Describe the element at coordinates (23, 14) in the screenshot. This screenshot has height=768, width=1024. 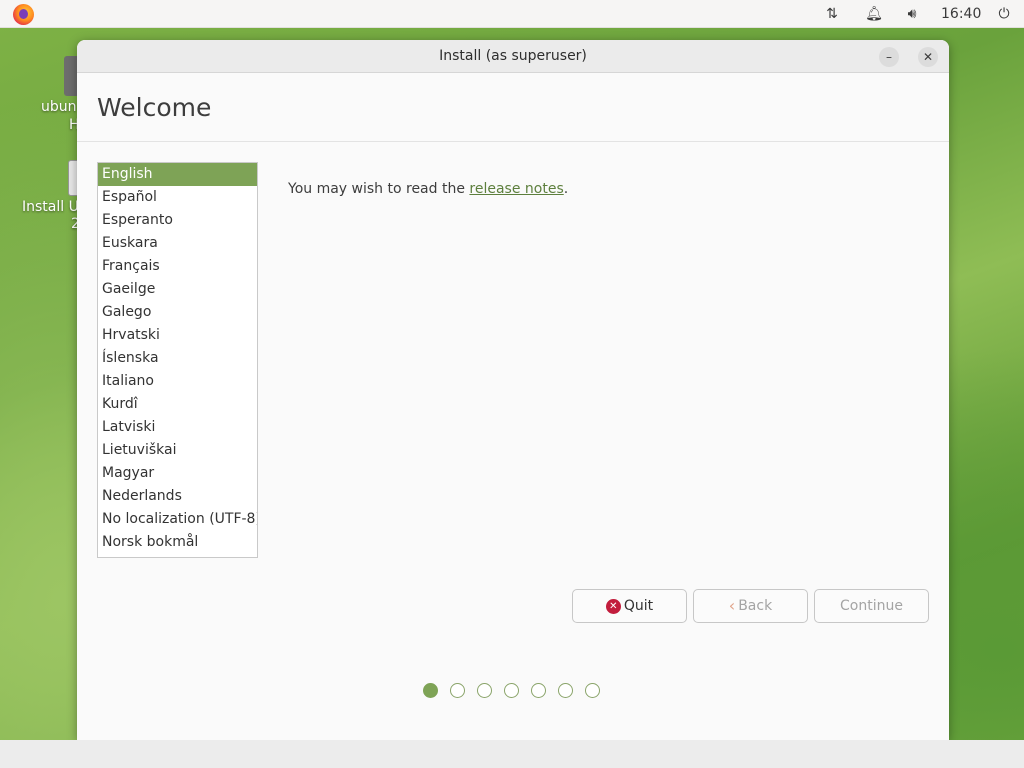
I see `firefox-icon` at that location.